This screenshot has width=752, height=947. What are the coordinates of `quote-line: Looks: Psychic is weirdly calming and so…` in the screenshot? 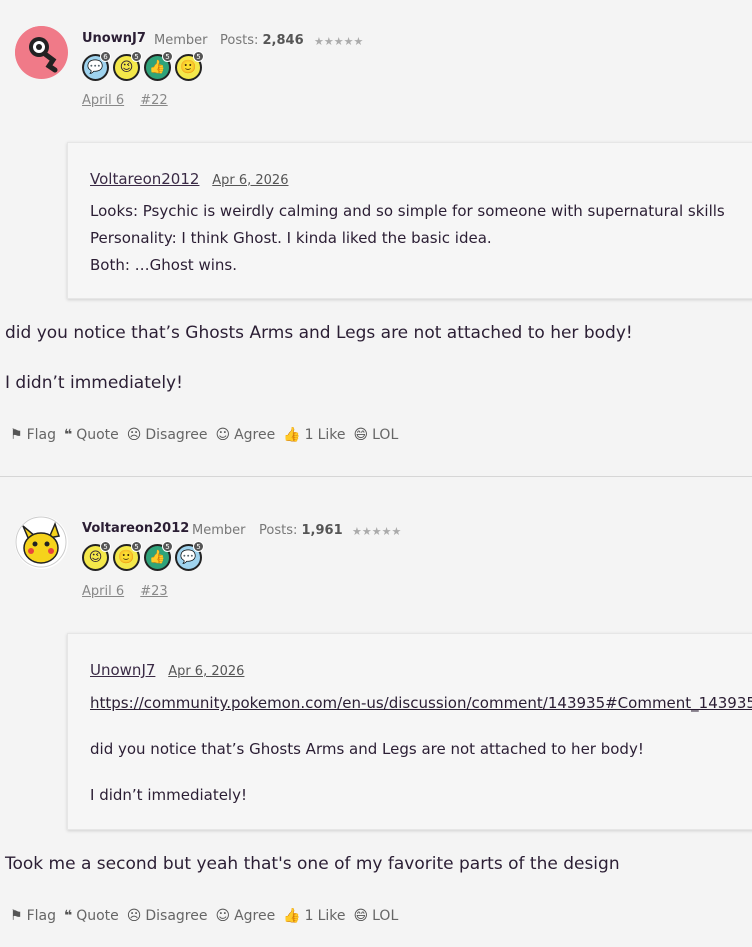 It's located at (407, 211).